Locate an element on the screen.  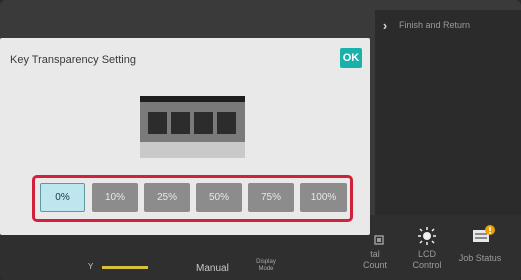
count-item: tal Count is located at coordinates (375, 260).